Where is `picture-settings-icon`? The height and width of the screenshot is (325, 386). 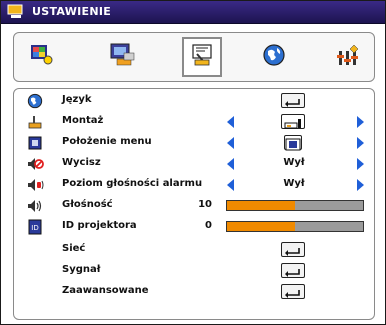
picture-settings-icon is located at coordinates (42, 57).